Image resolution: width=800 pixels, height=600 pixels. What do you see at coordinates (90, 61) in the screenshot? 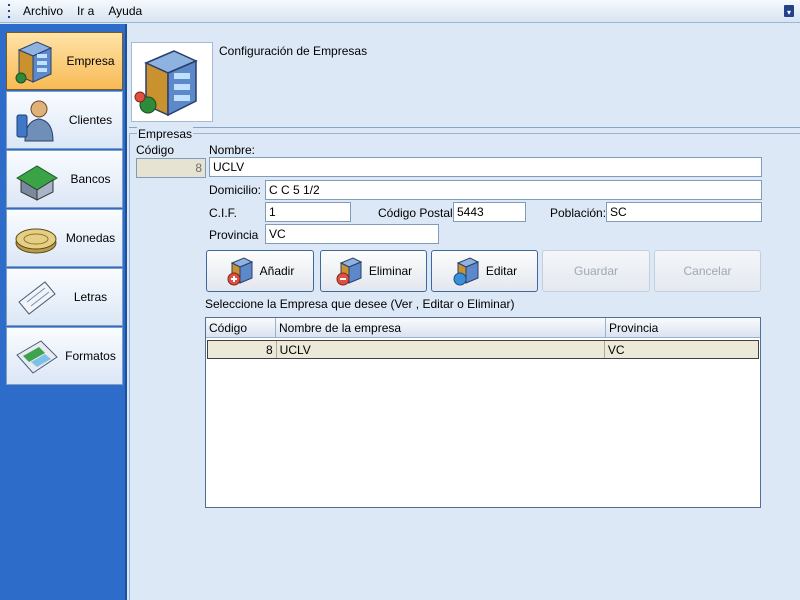
I see `sidebar-item-label: Empresa` at bounding box center [90, 61].